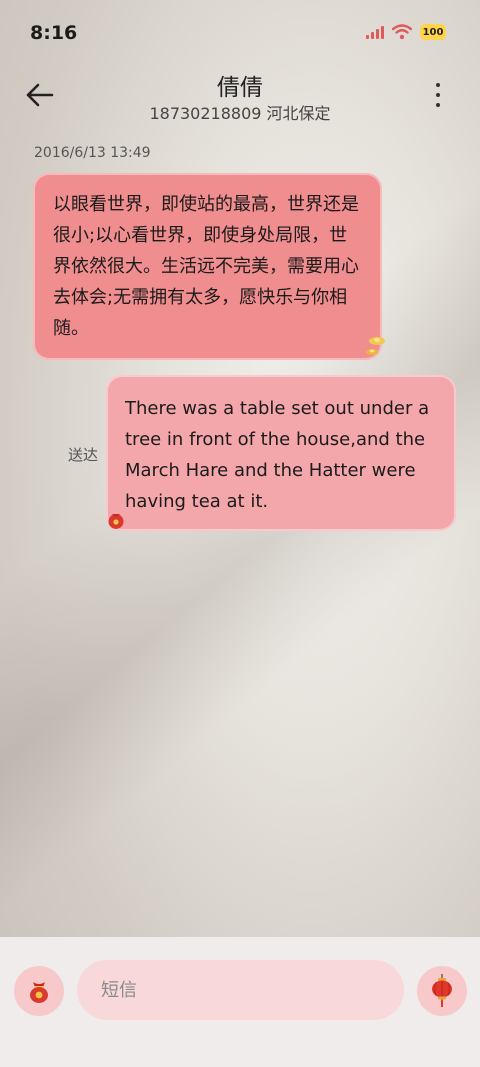  I want to click on composer-bar, so click(240, 1002).